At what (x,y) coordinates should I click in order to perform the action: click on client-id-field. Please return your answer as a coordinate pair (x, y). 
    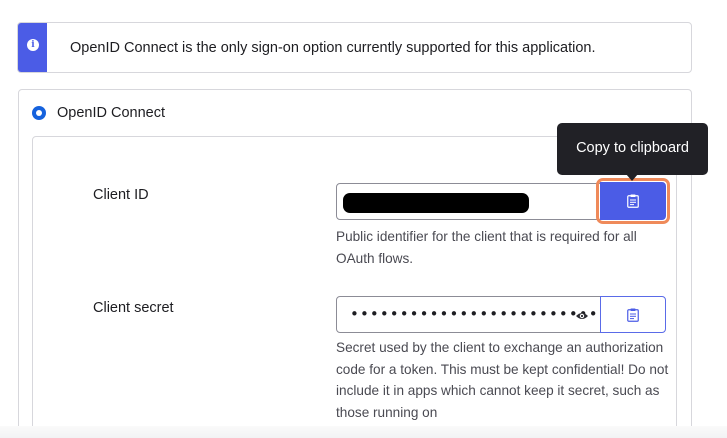
    Looking at the image, I should click on (468, 201).